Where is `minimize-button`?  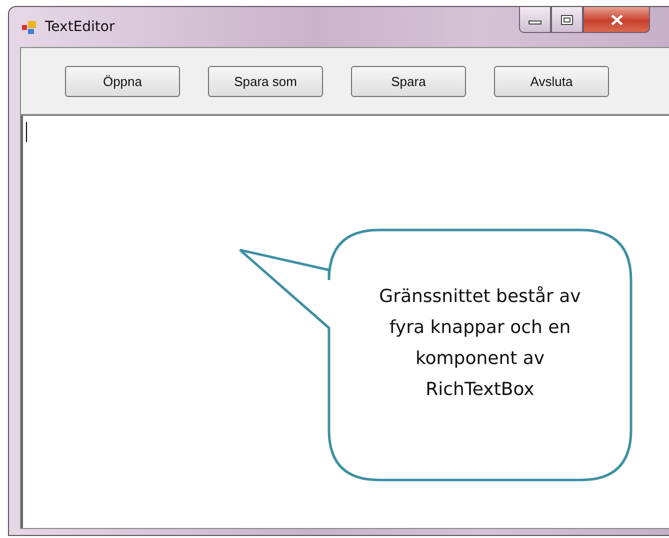 minimize-button is located at coordinates (535, 20).